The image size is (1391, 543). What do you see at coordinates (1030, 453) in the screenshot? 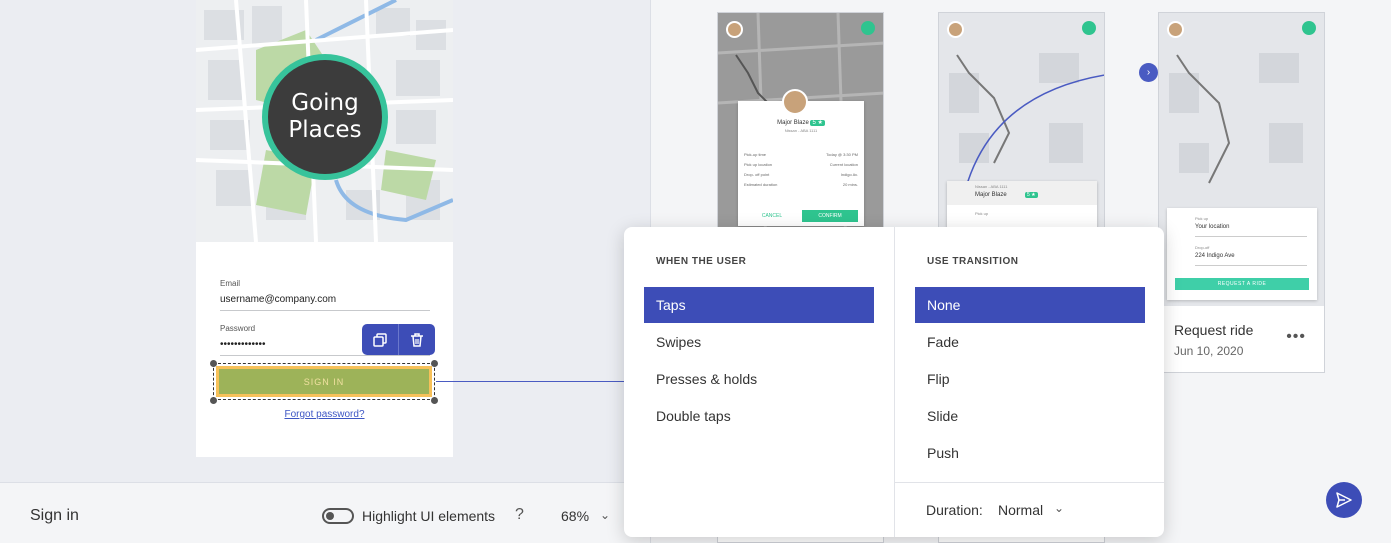
I see `transition-option-push: Push` at bounding box center [1030, 453].